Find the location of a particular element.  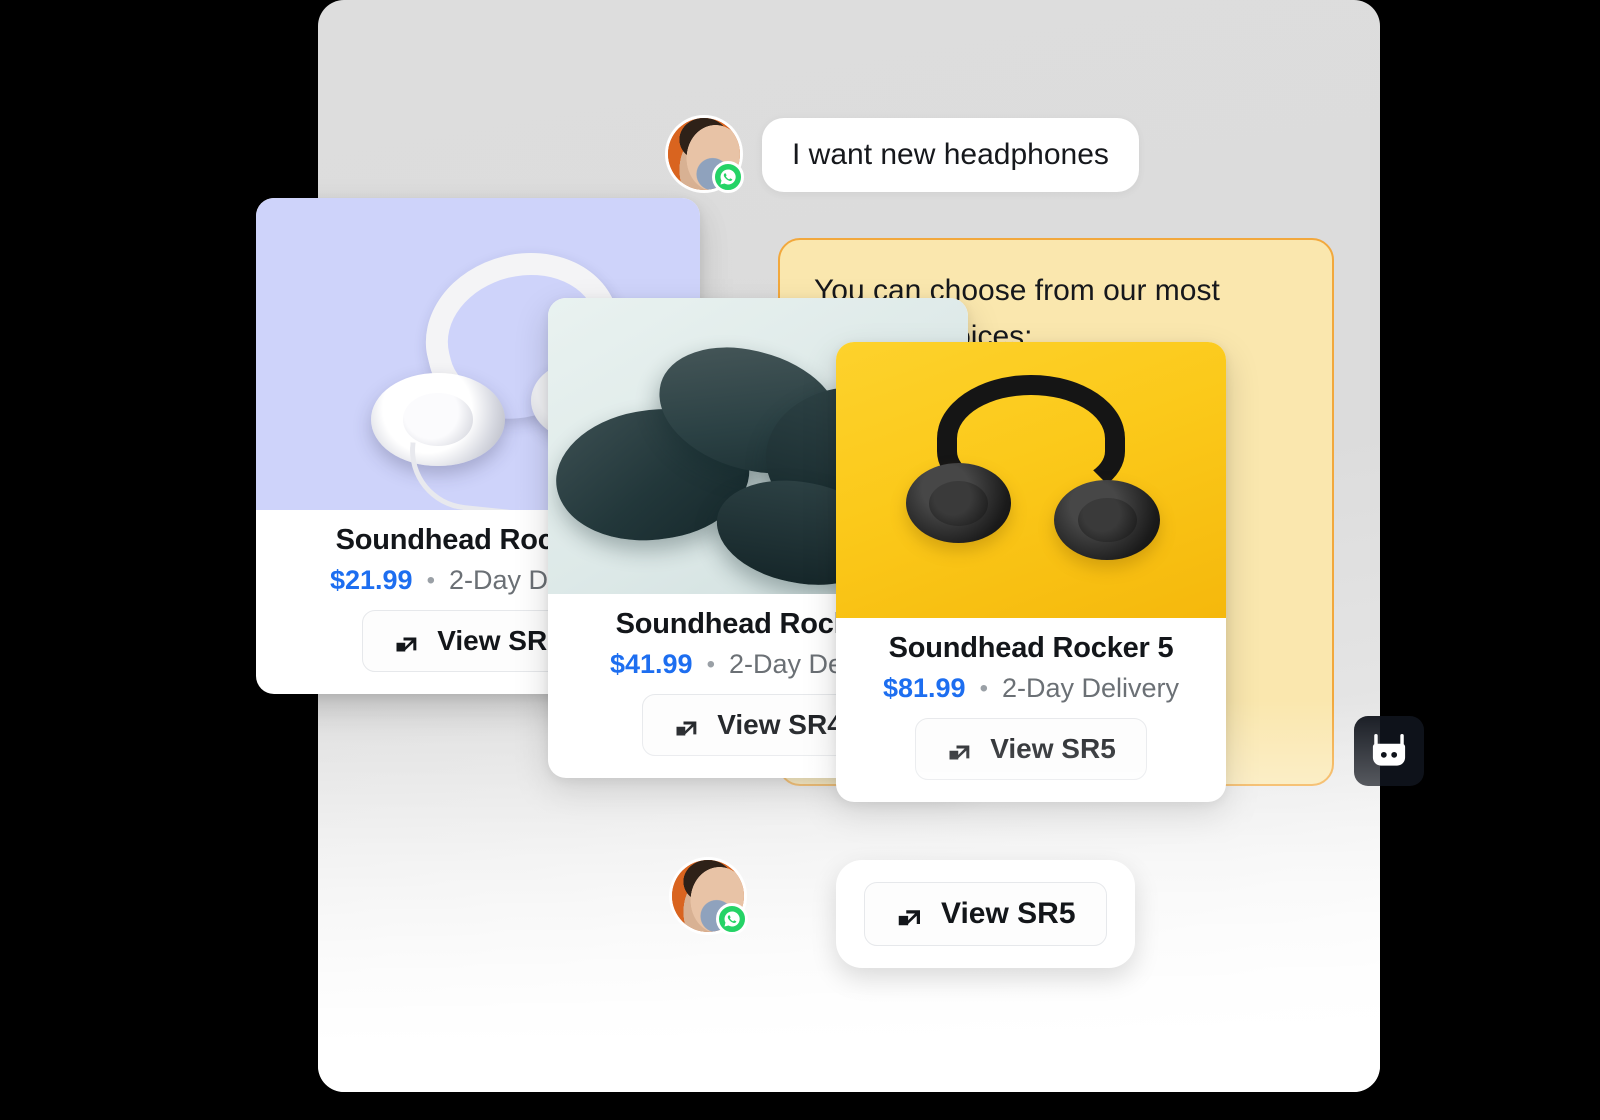

view-product-button-label: View SR3 is located at coordinates (500, 640).